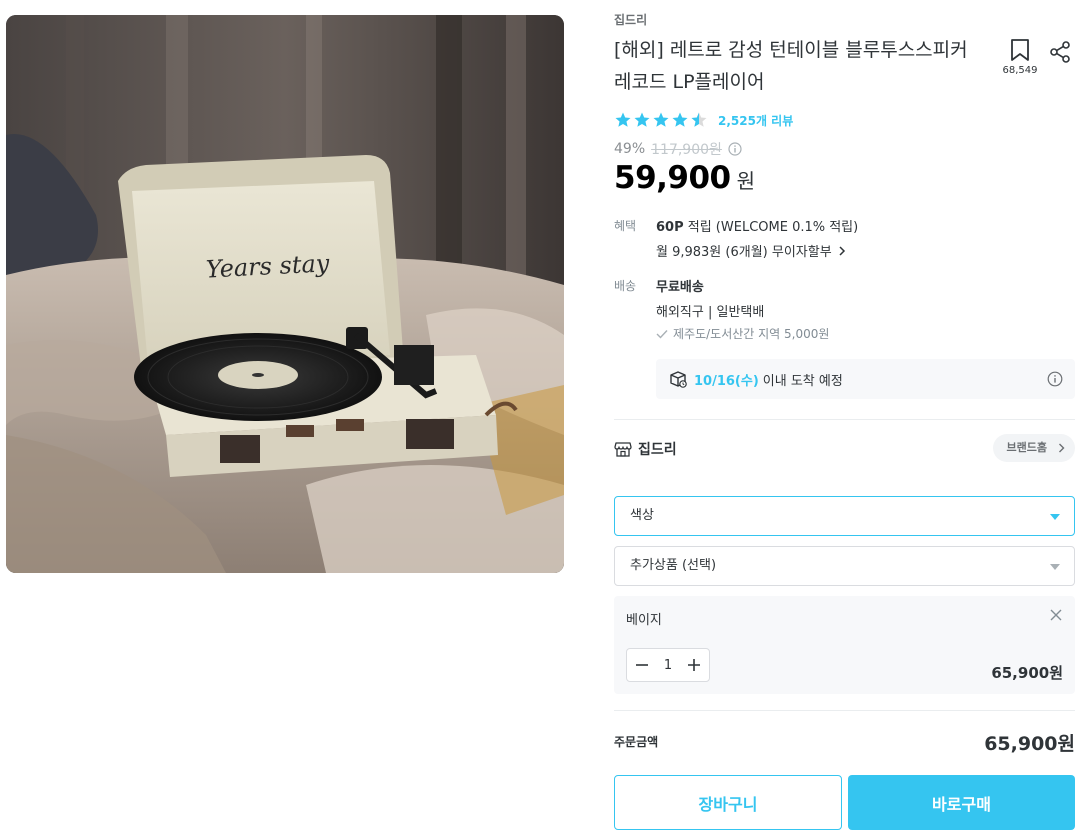 The image size is (1083, 838). I want to click on store-row: 집드리 브랜드홈, so click(844, 448).